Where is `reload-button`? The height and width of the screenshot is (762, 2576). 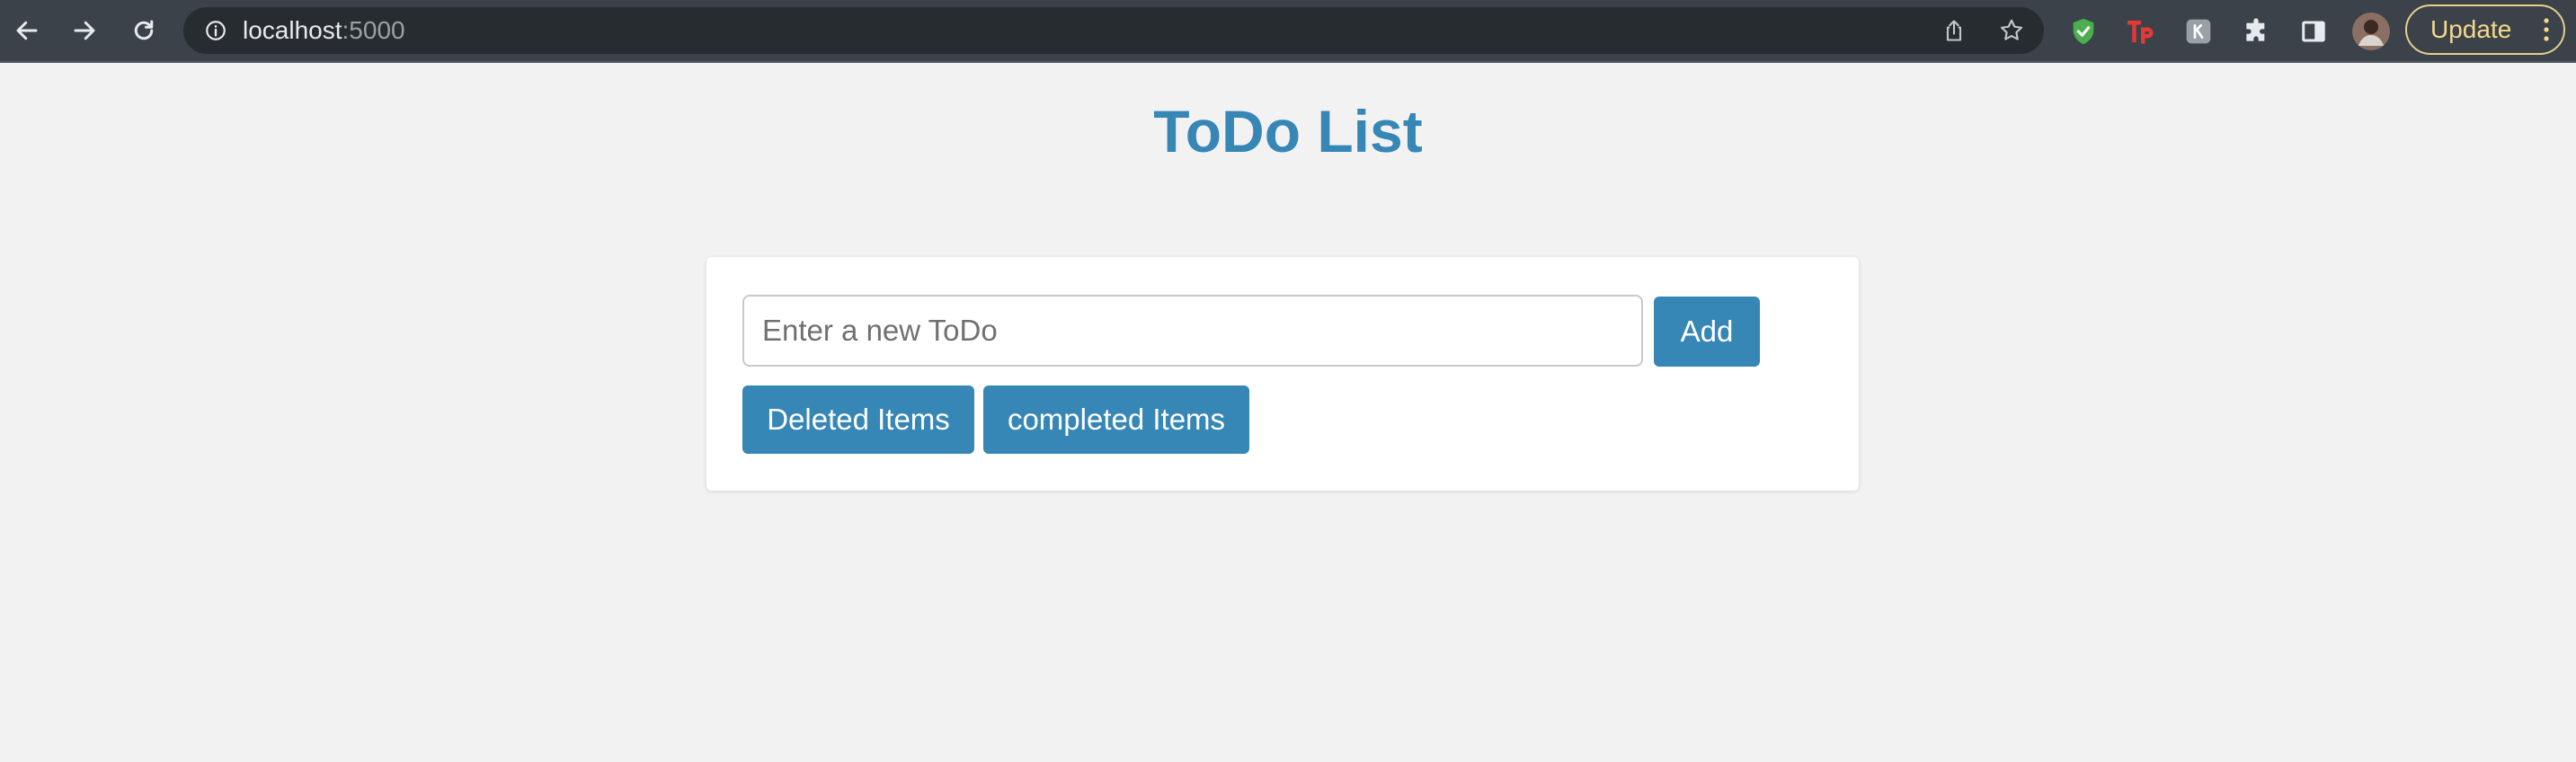 reload-button is located at coordinates (144, 31).